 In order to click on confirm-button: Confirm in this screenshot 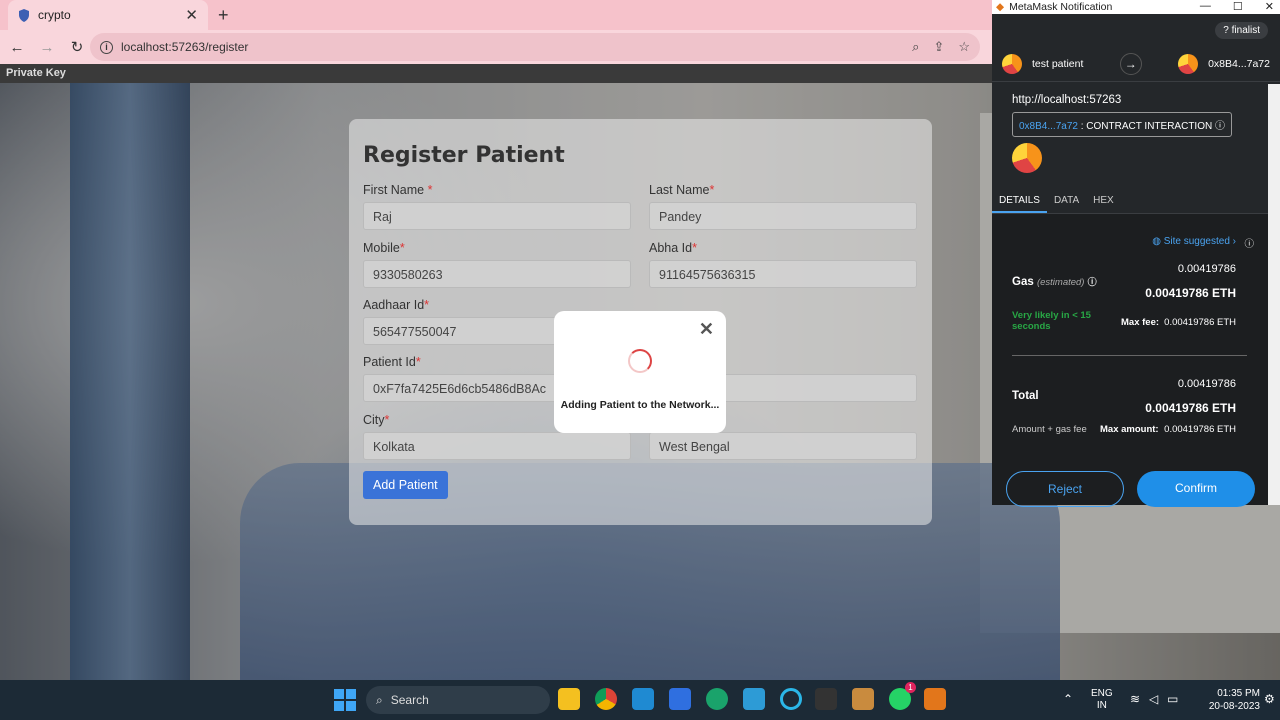, I will do `click(1196, 489)`.